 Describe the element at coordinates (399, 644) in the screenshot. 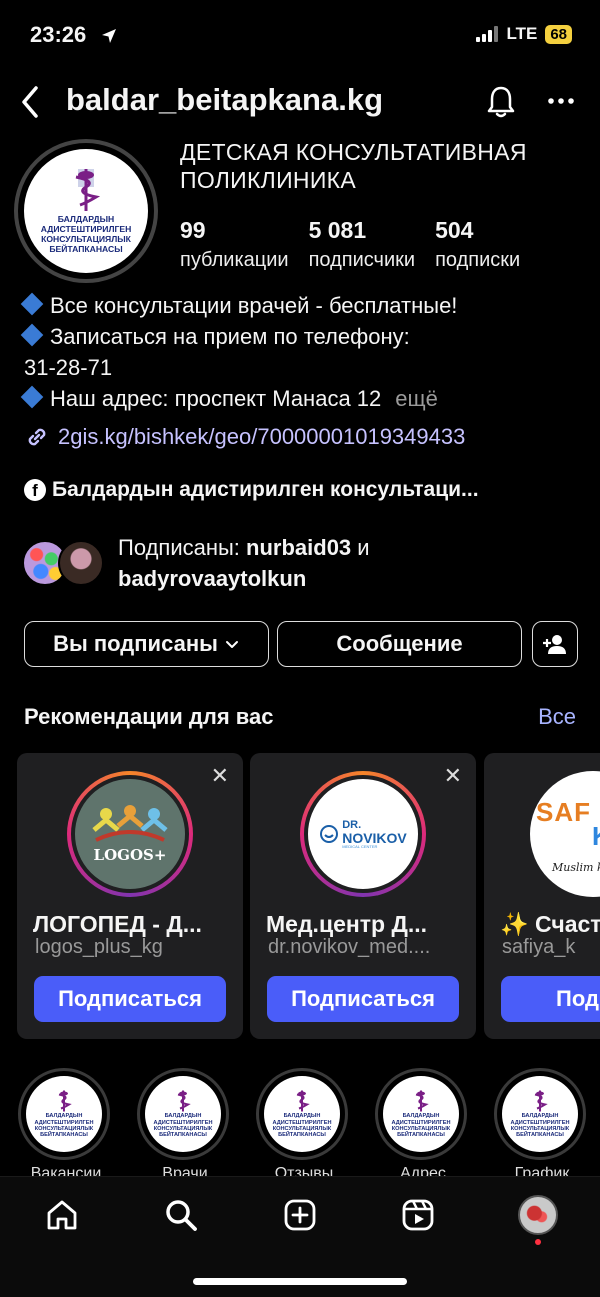

I see `message-button: Сообщение` at that location.